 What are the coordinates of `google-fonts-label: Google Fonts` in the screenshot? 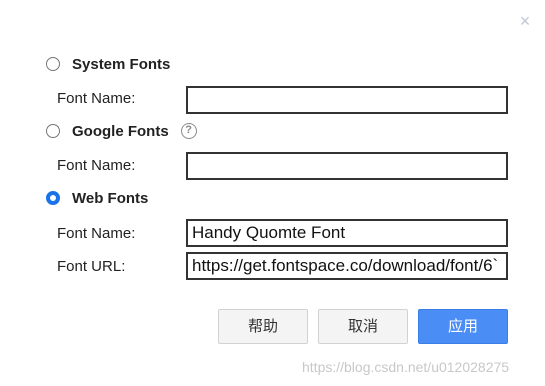 It's located at (120, 131).